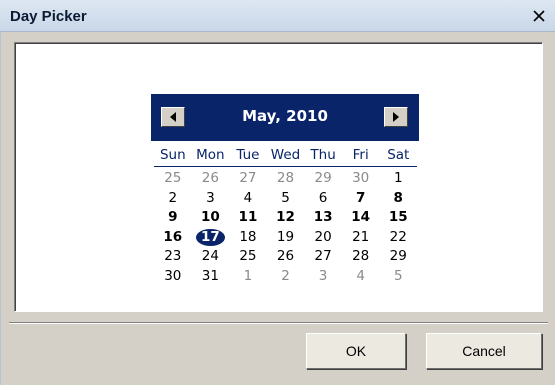 The height and width of the screenshot is (385, 555). I want to click on day-cell: 6, so click(323, 199).